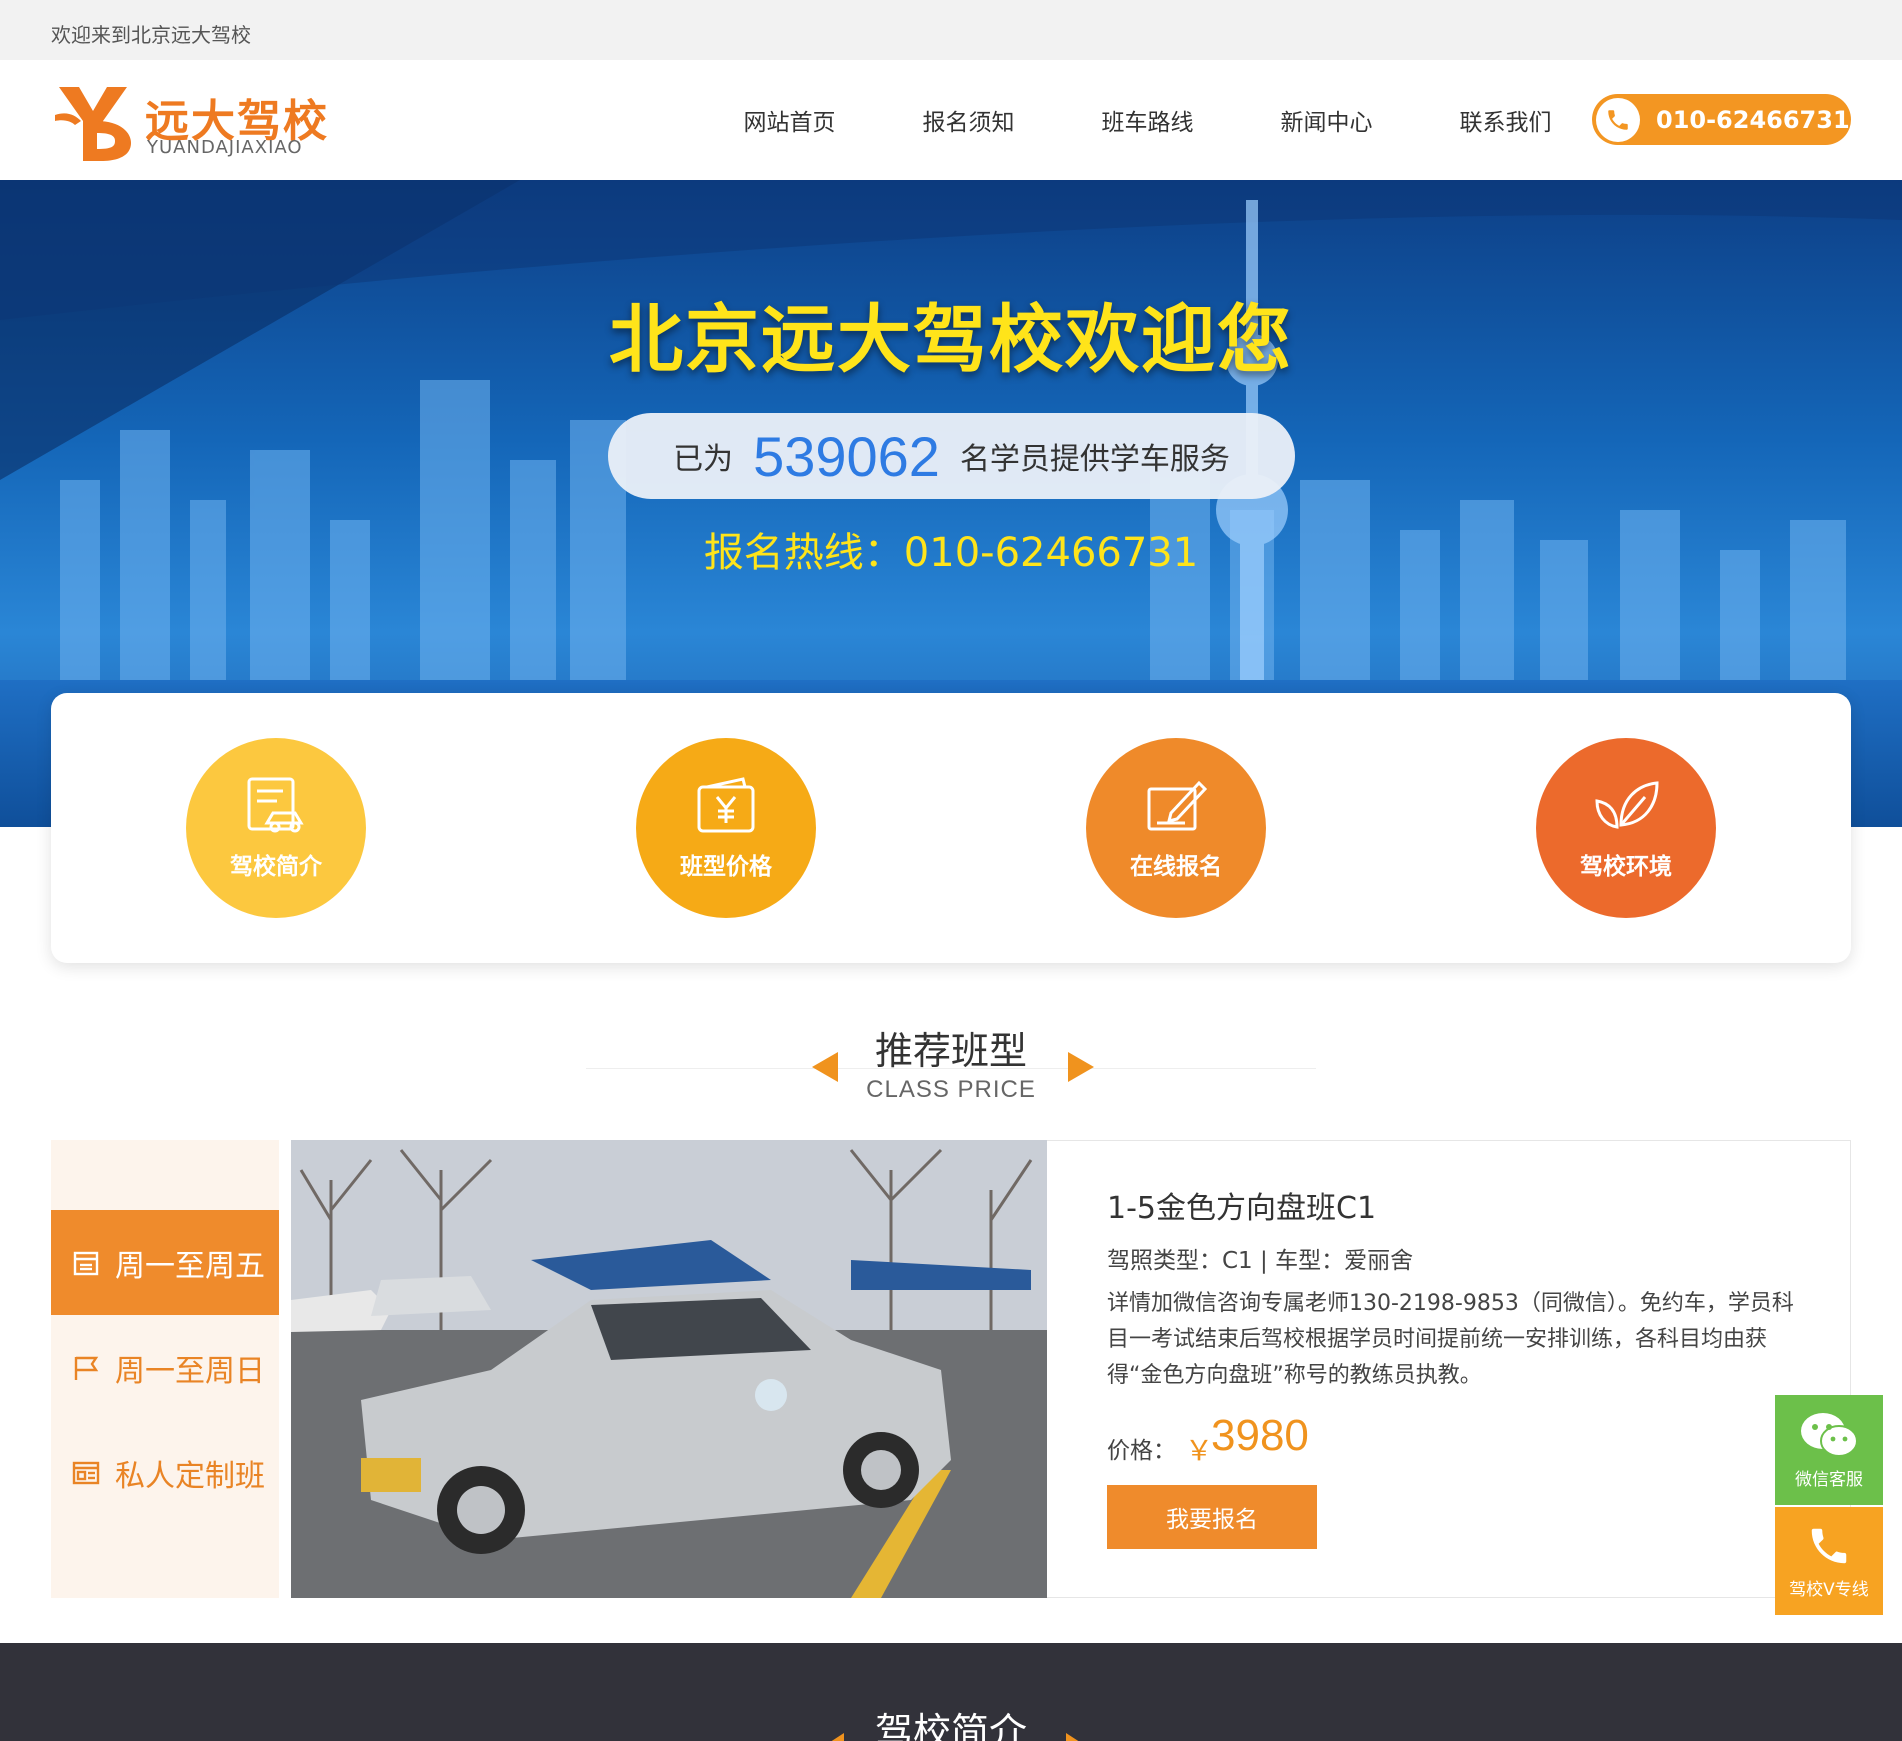  I want to click on enroll-button: 我要报名, so click(1212, 1517).